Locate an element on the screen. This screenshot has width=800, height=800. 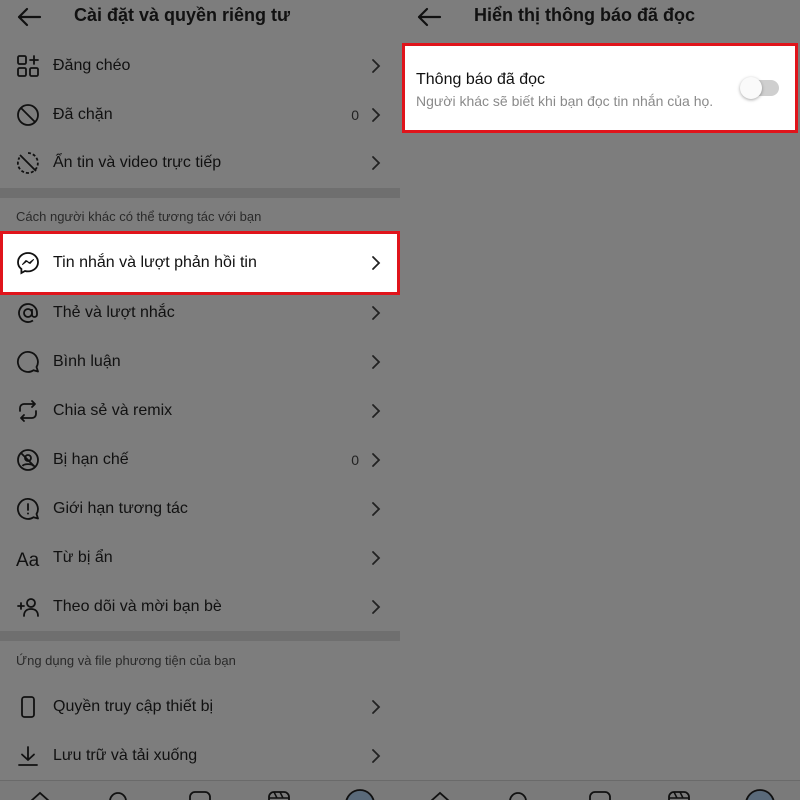
menu-item-sharing-remix: Chia sẻ và remix is located at coordinates (200, 411).